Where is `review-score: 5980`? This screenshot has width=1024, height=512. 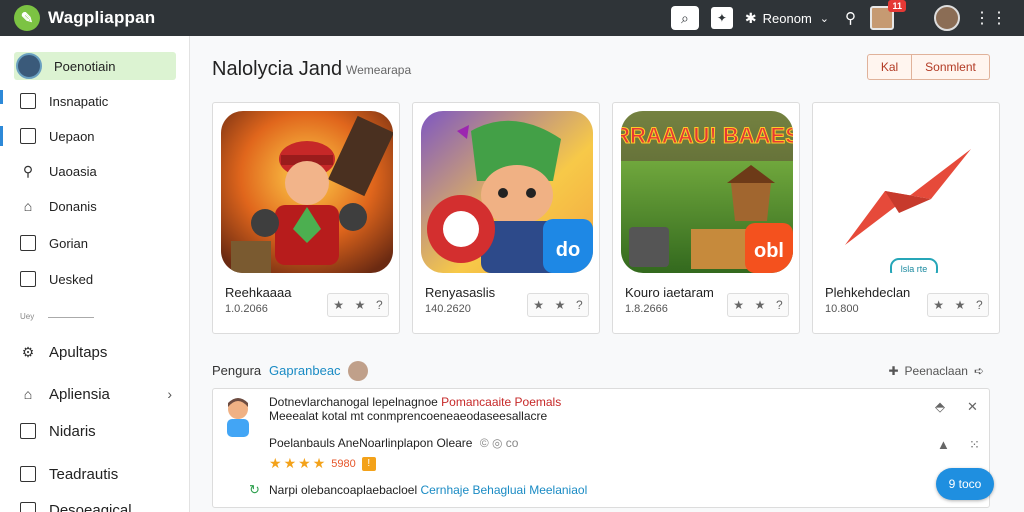 review-score: 5980 is located at coordinates (343, 463).